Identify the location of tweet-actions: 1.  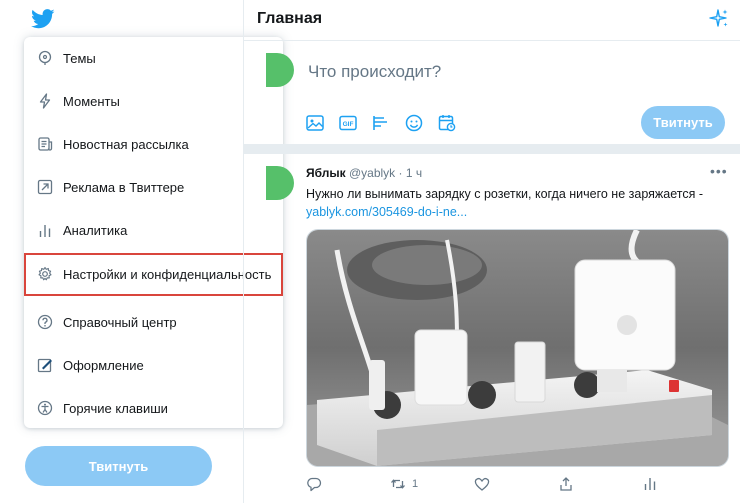
(516, 485).